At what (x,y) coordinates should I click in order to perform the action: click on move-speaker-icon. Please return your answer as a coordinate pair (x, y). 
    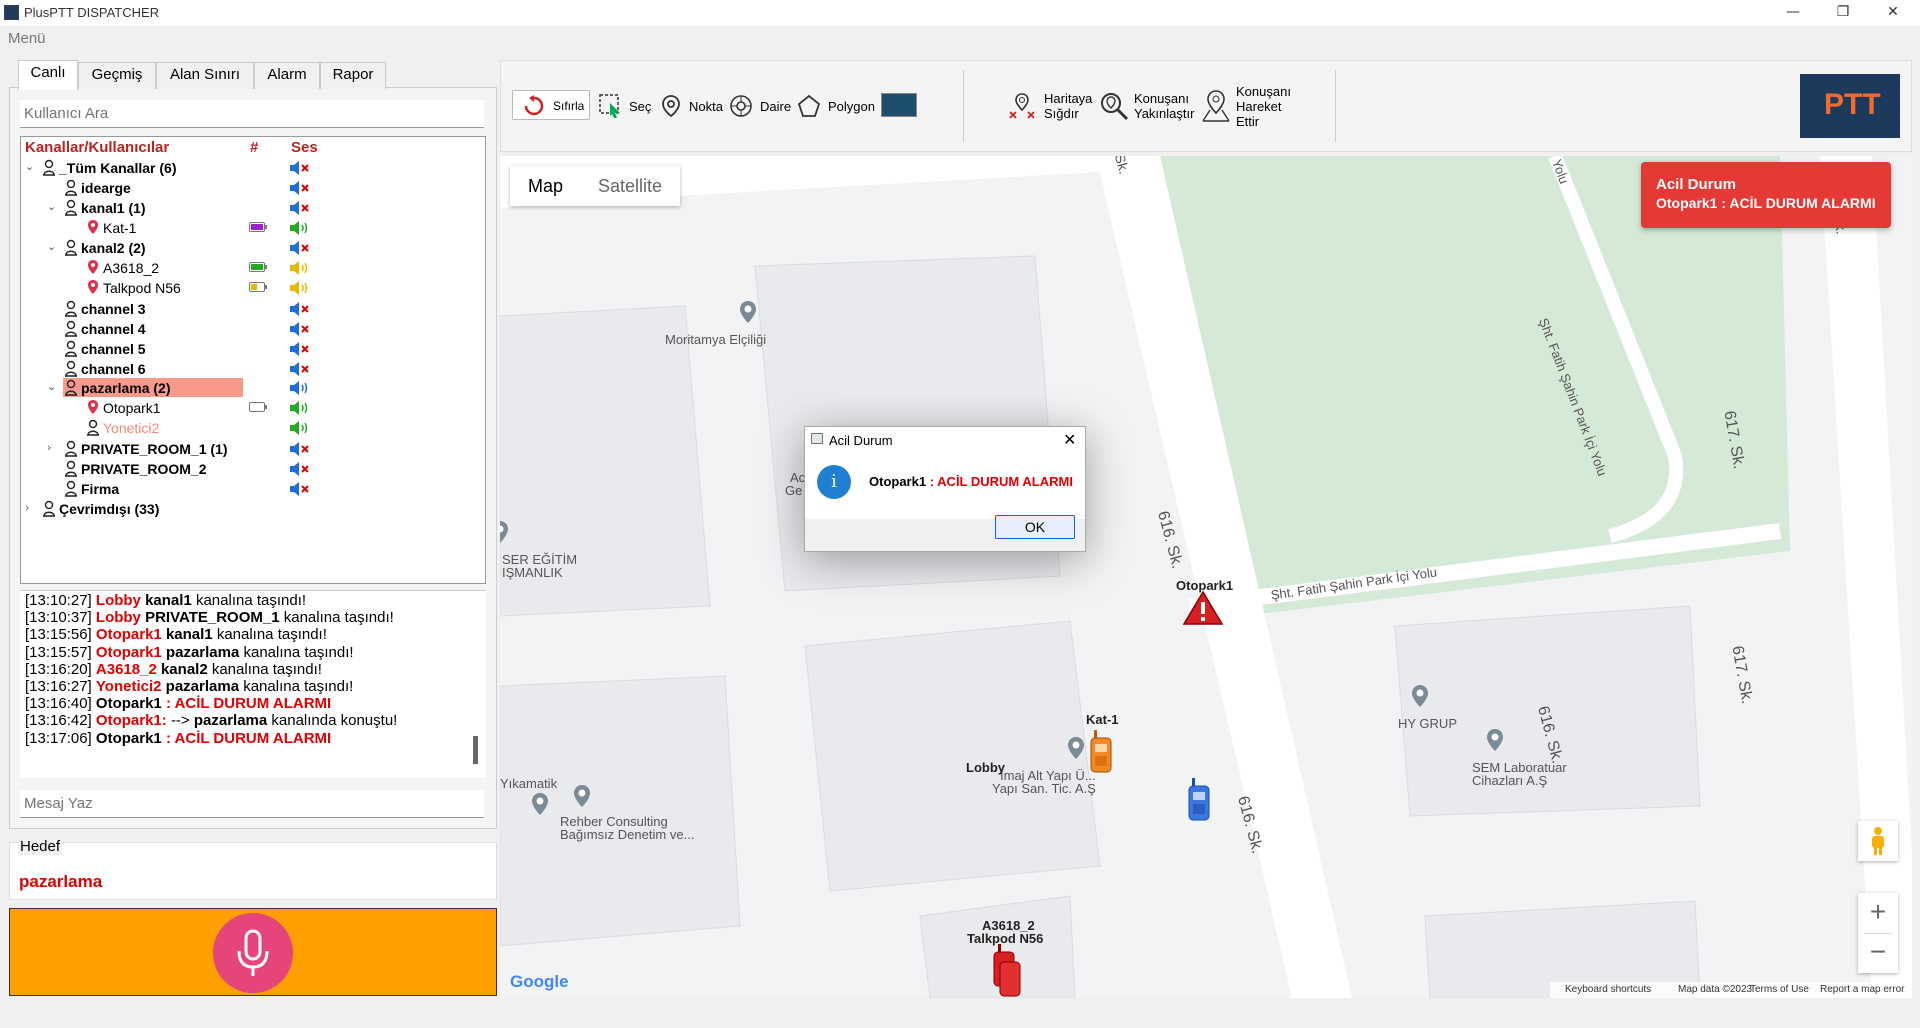
    Looking at the image, I should click on (1216, 106).